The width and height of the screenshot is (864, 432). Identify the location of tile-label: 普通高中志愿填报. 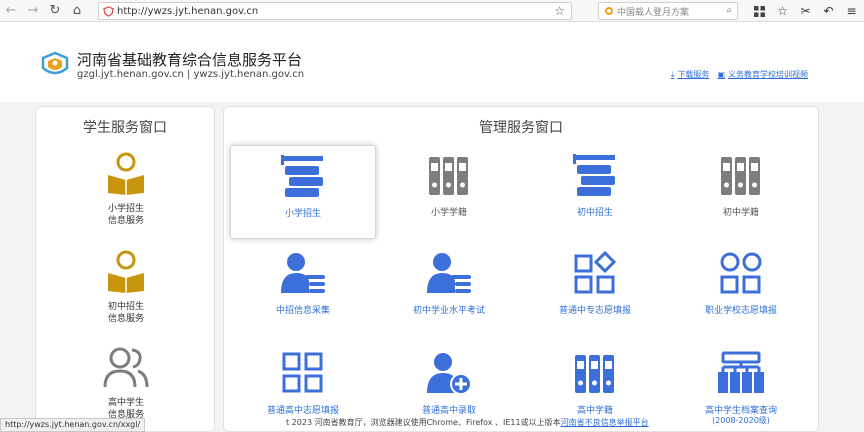
(302, 411).